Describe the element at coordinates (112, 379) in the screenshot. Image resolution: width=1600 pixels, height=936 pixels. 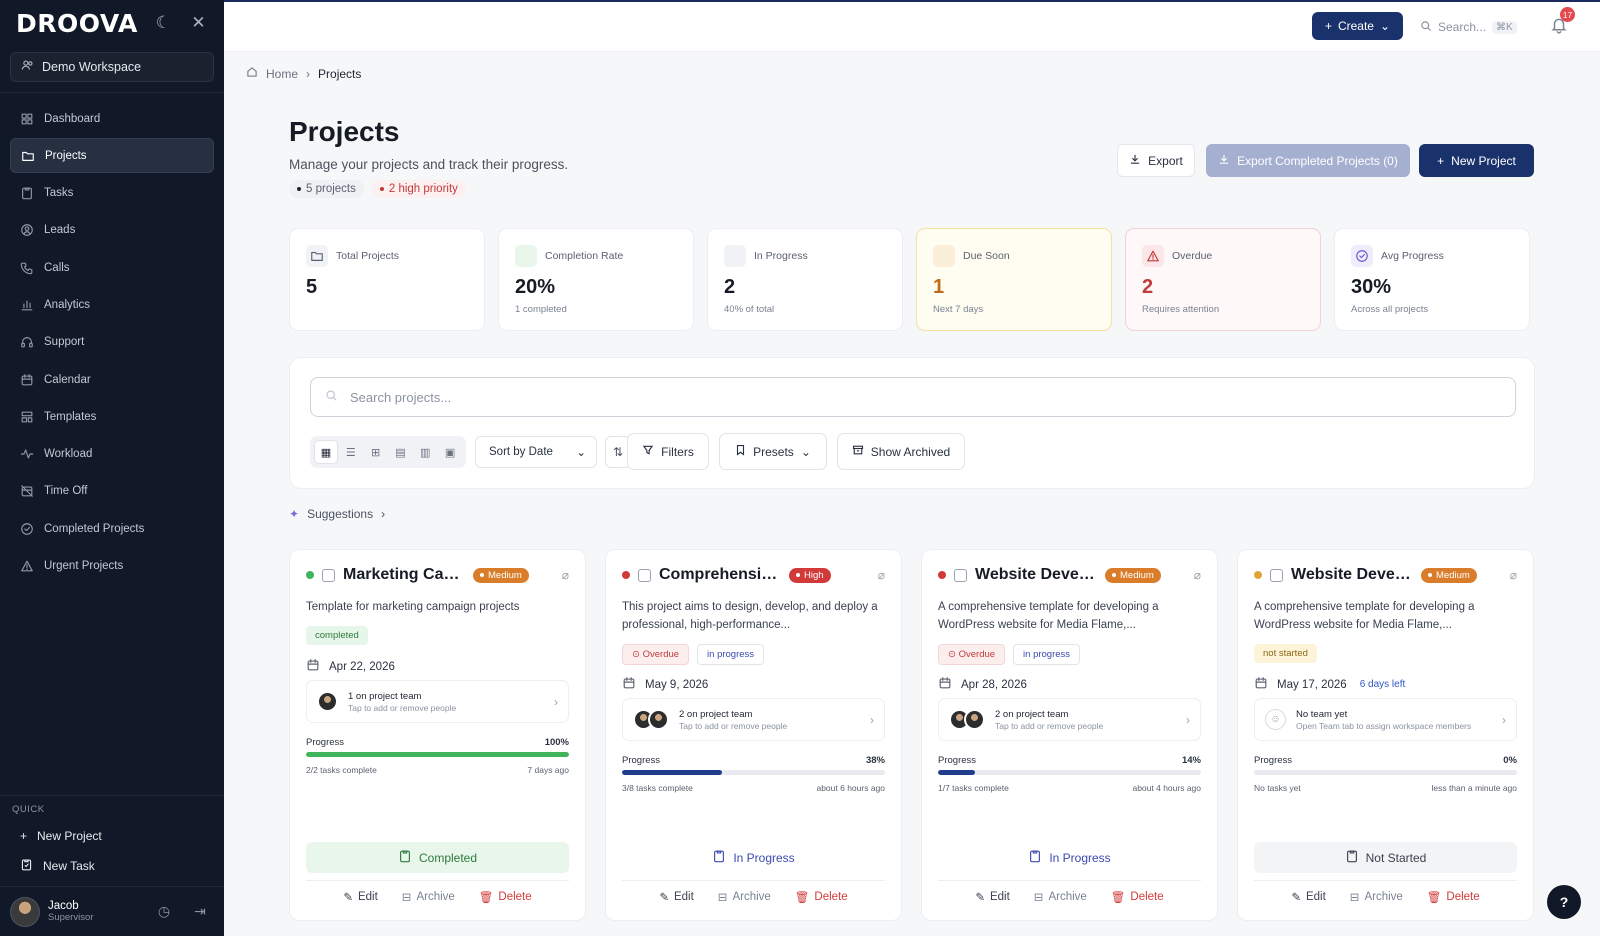
I see `sidebar-item-calendar: Calendar` at that location.